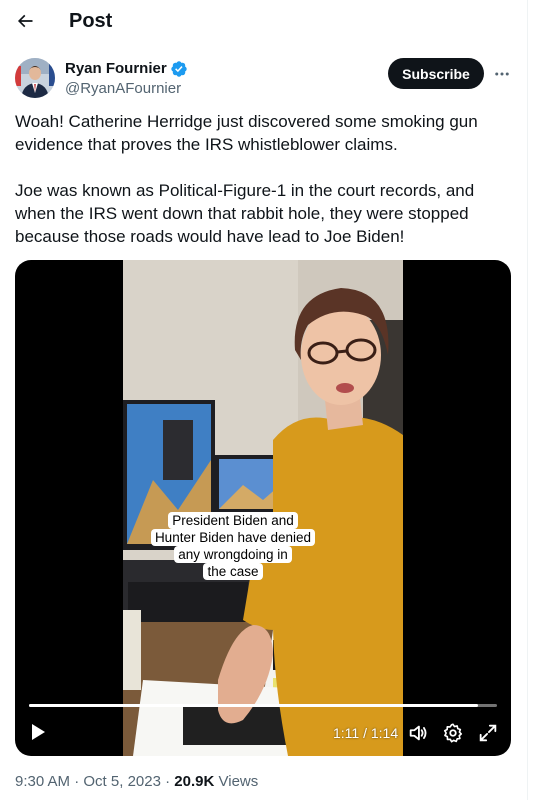 The image size is (537, 800). I want to click on arrow-left-icon, so click(25, 21).